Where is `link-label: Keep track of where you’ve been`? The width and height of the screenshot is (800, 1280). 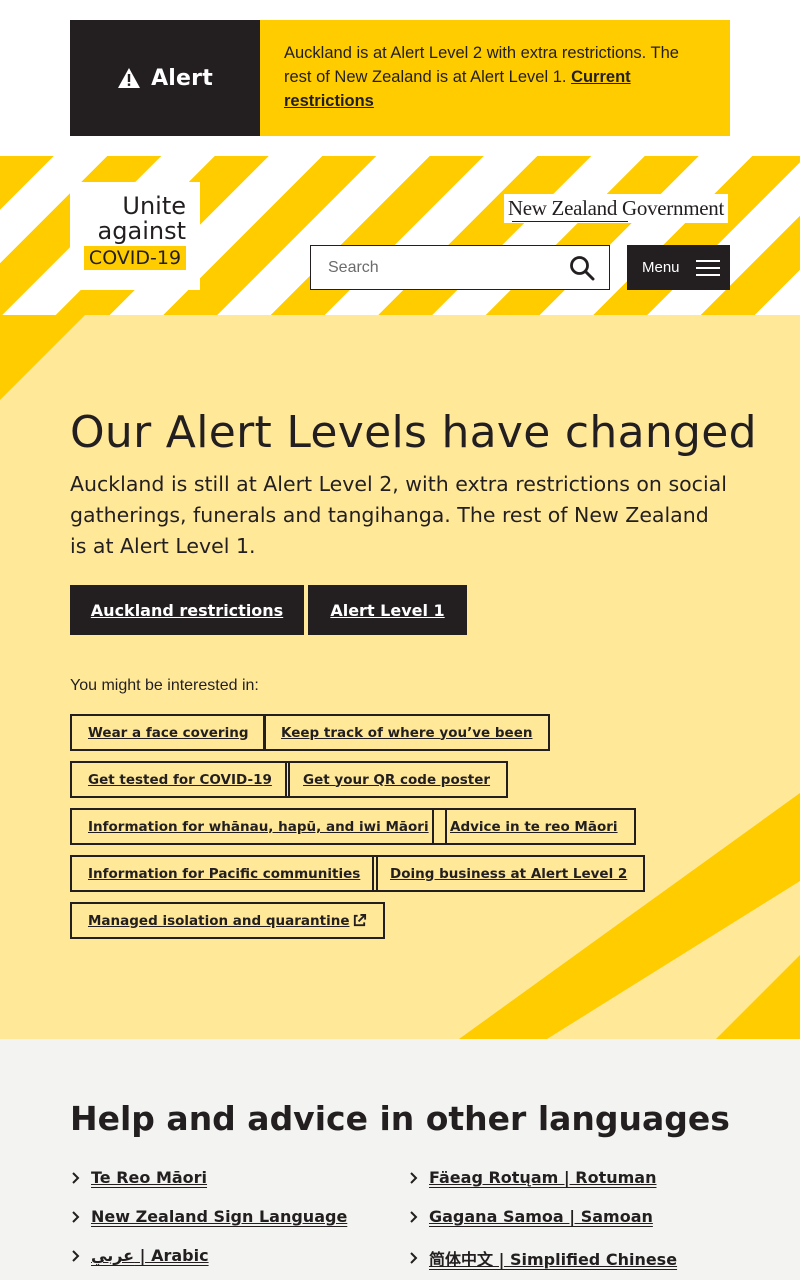
link-label: Keep track of where you’ve been is located at coordinates (407, 732).